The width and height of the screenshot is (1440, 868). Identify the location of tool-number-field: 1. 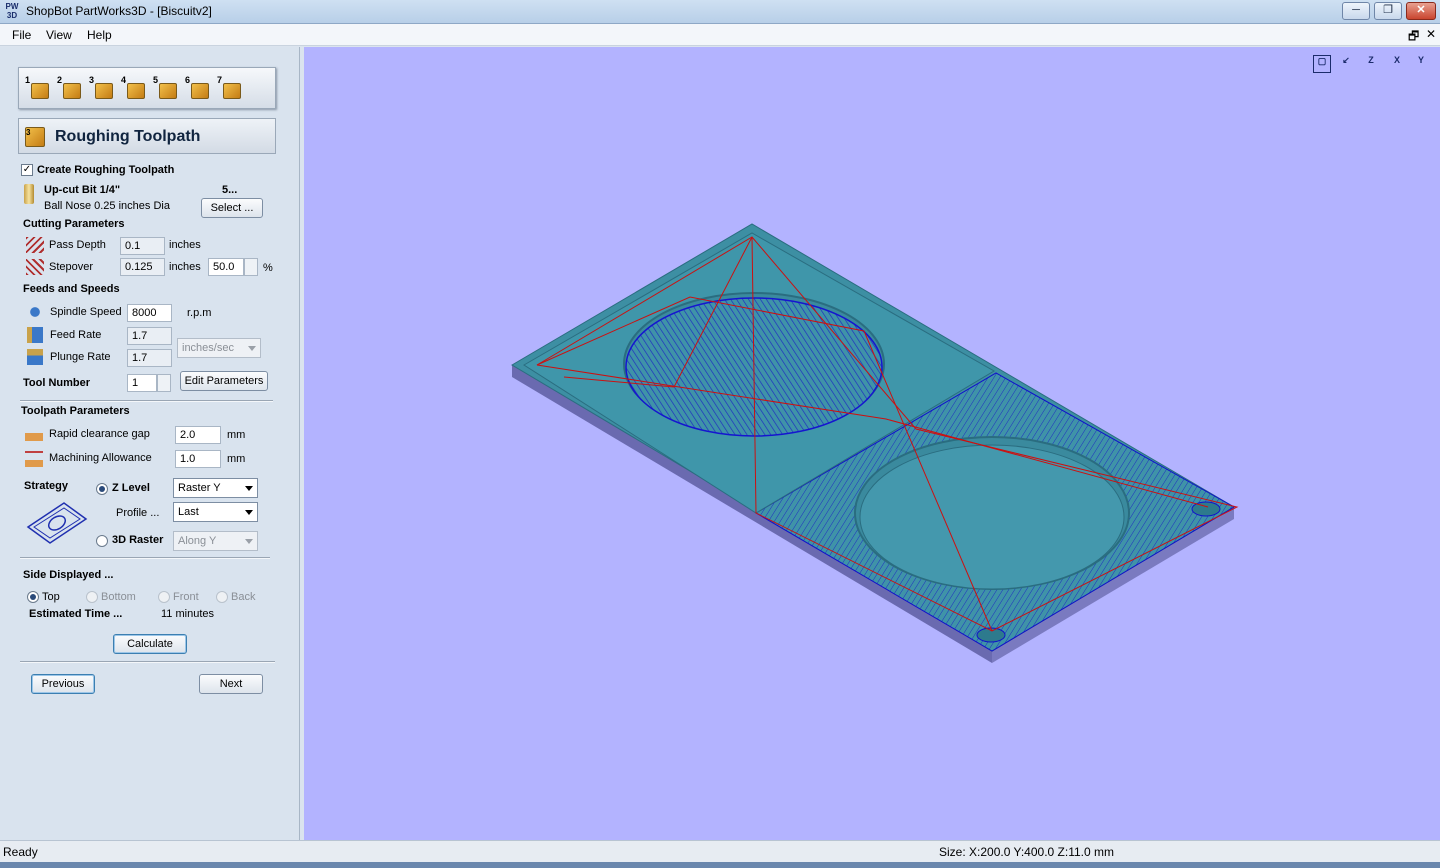
(142, 383).